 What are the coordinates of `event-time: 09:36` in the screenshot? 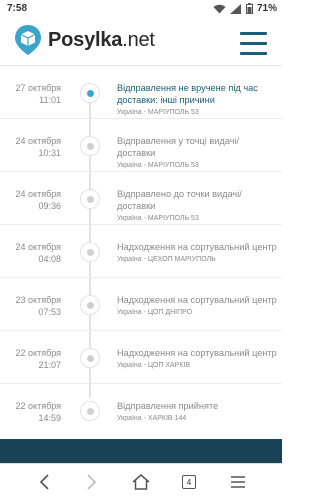 It's located at (49, 206).